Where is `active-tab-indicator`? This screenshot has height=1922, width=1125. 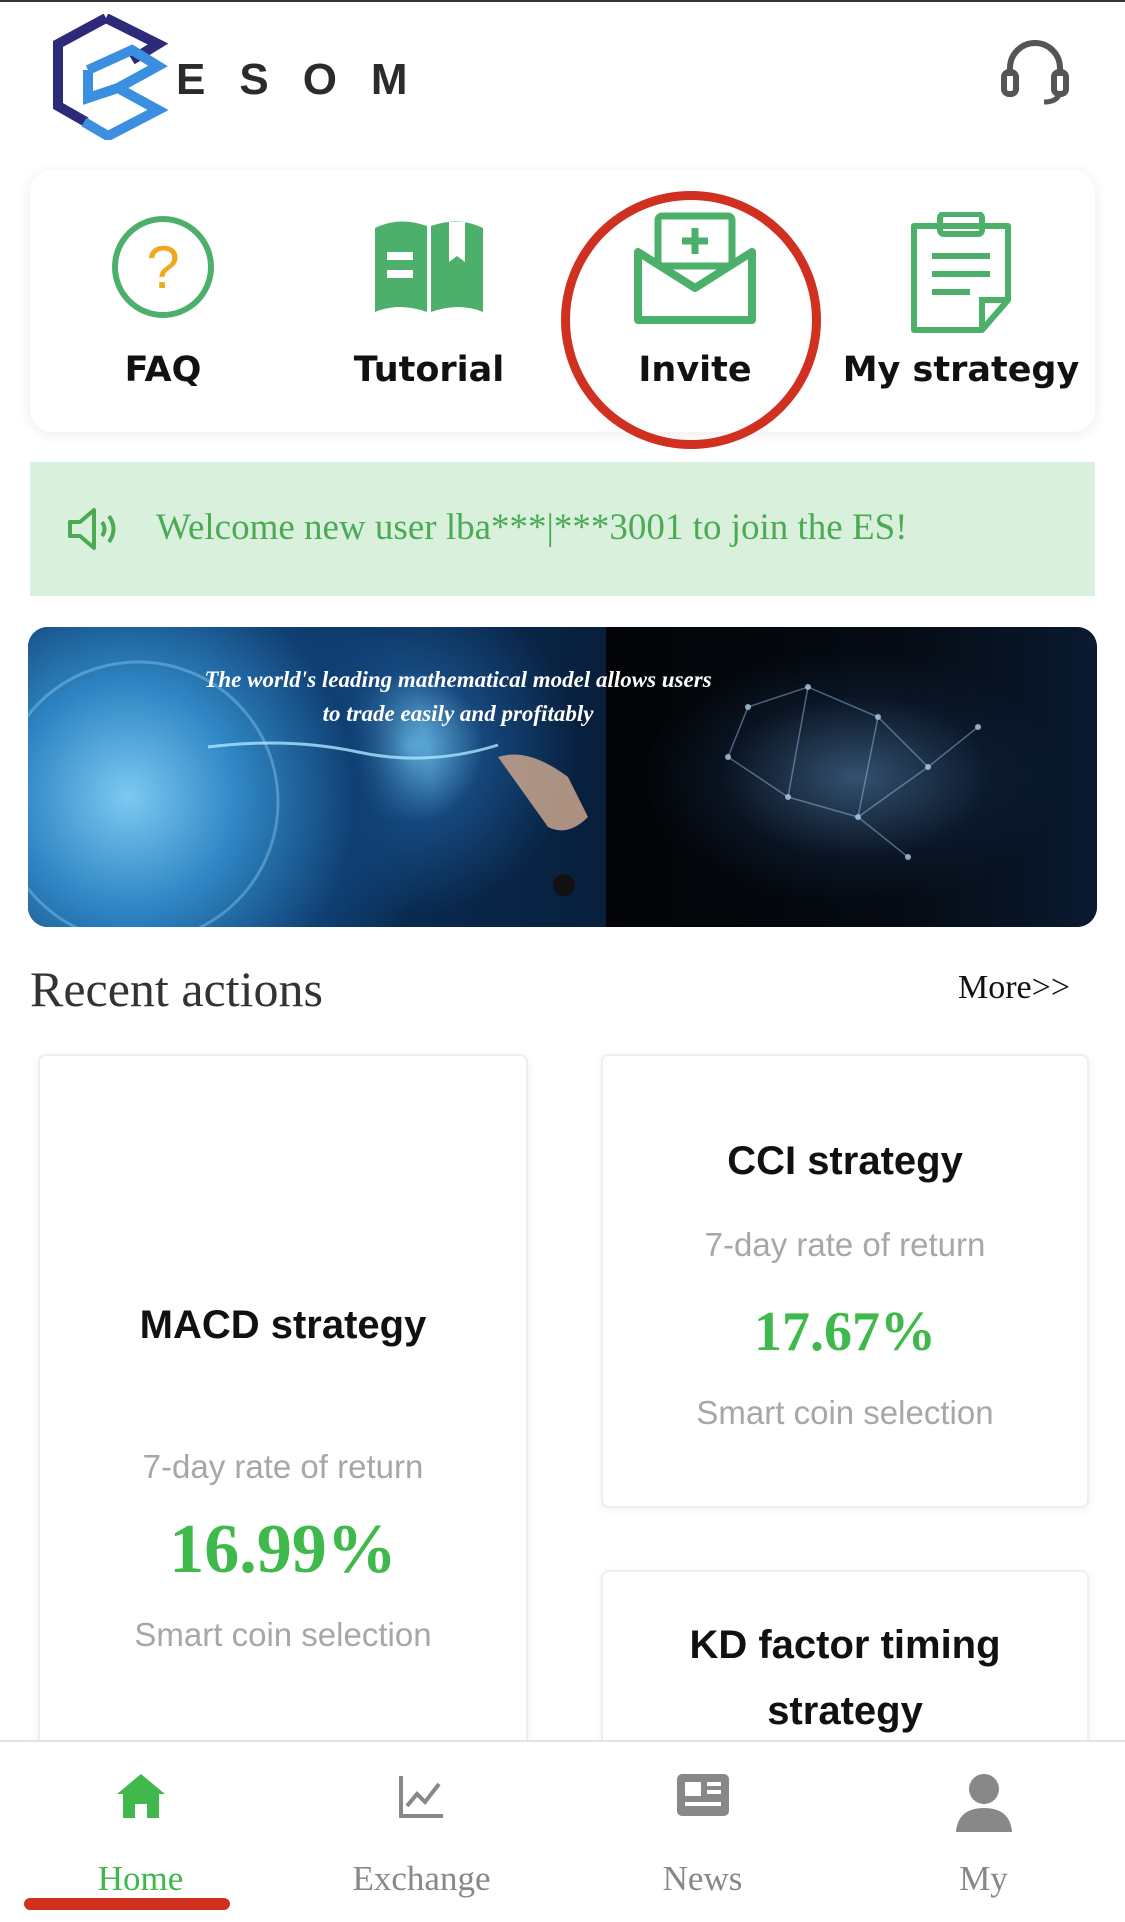 active-tab-indicator is located at coordinates (127, 1904).